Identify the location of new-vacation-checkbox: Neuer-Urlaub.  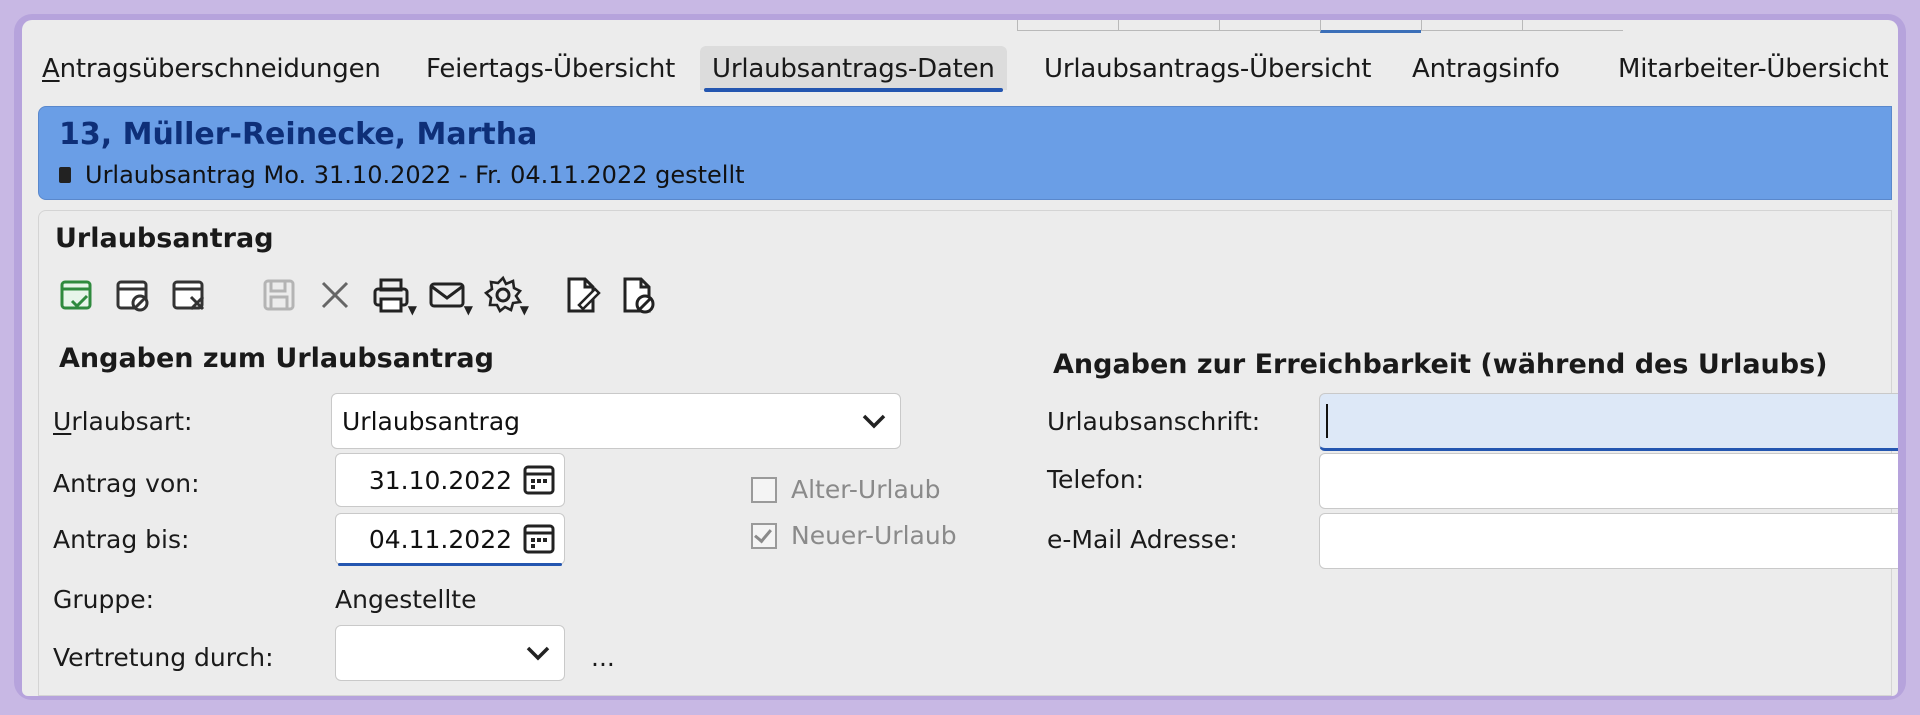
(854, 535).